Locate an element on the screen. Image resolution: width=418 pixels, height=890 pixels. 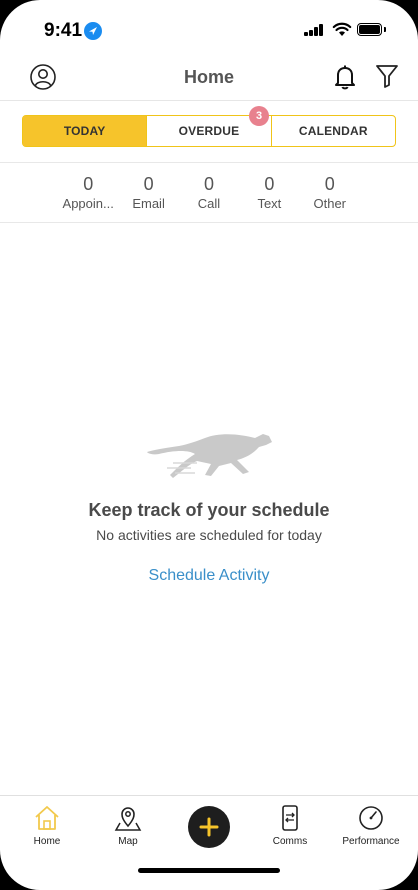
count-label: Other is located at coordinates (330, 203).